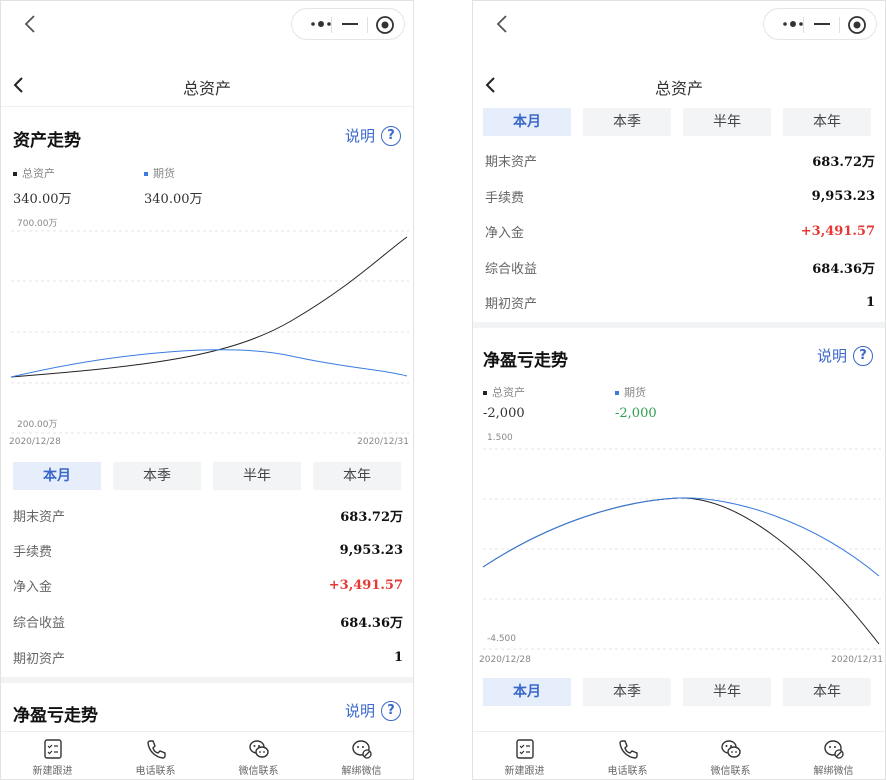 The width and height of the screenshot is (886, 780). Describe the element at coordinates (679, 25) in the screenshot. I see `wechat-title-bar` at that location.